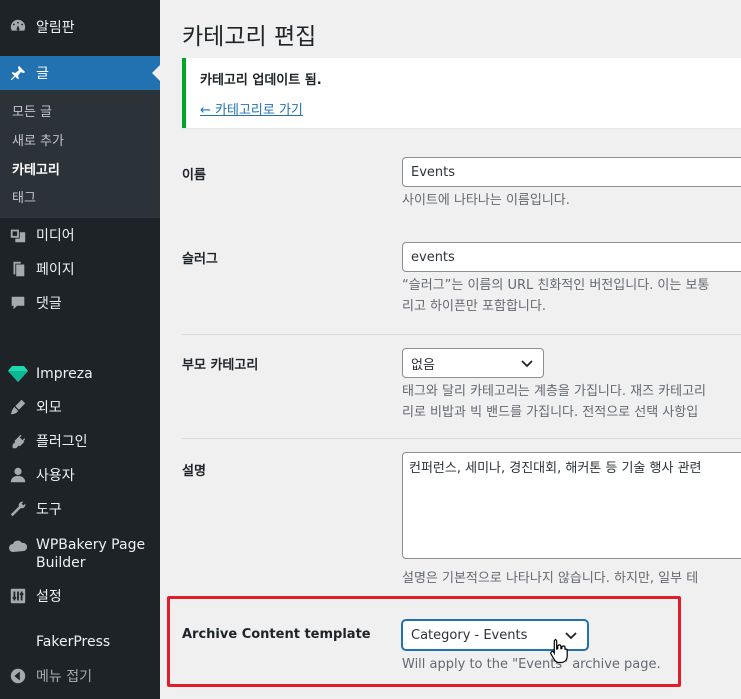  Describe the element at coordinates (49, 304) in the screenshot. I see `menu-comments-label: 댓글` at that location.